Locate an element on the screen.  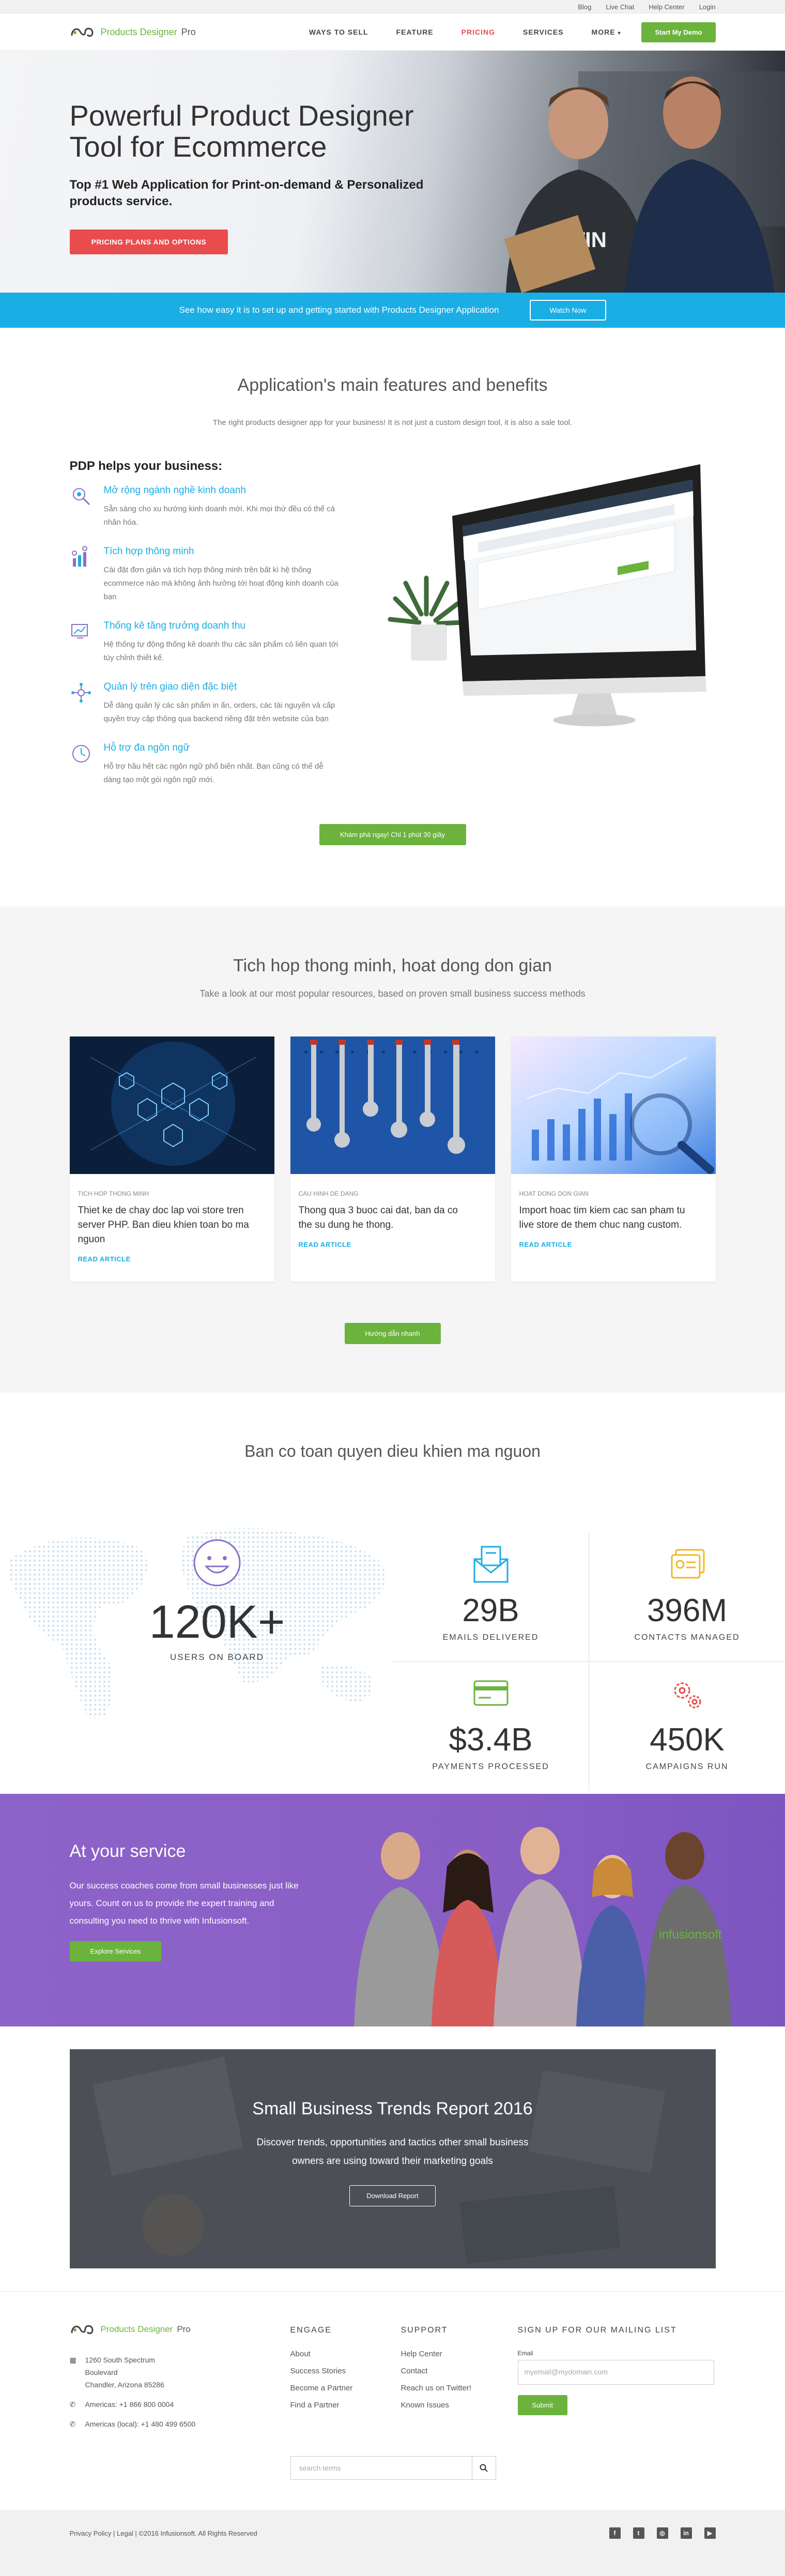
address-line: Boulevard is located at coordinates (101, 2372).